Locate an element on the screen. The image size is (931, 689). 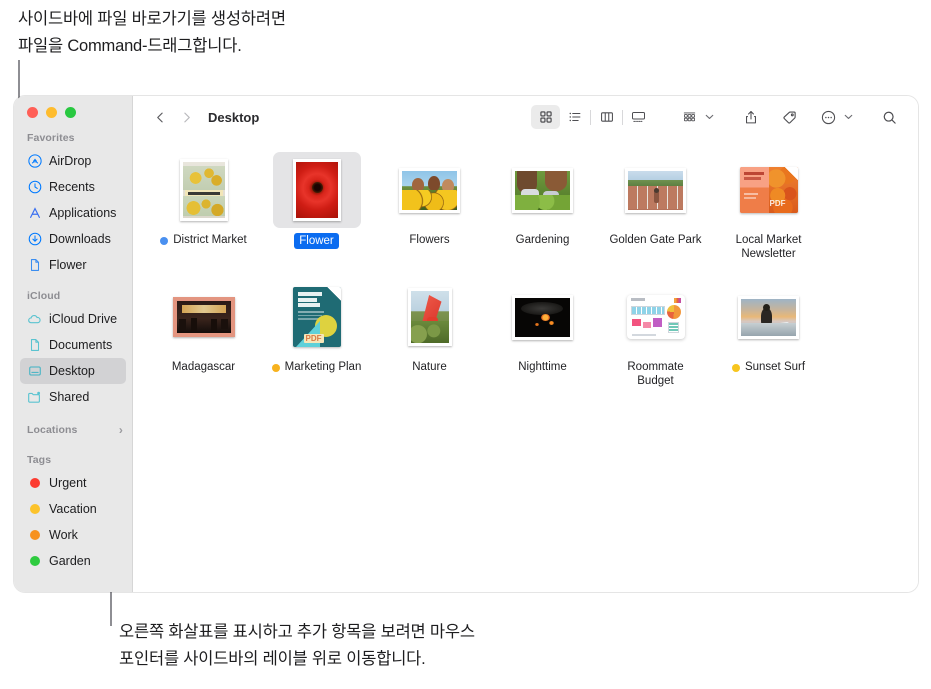
sidebar-item-shared: Shared is located at coordinates (73, 397).